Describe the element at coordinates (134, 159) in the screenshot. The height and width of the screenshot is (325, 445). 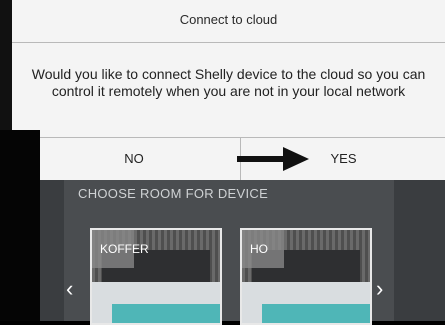
I see `no-button: NO` at that location.